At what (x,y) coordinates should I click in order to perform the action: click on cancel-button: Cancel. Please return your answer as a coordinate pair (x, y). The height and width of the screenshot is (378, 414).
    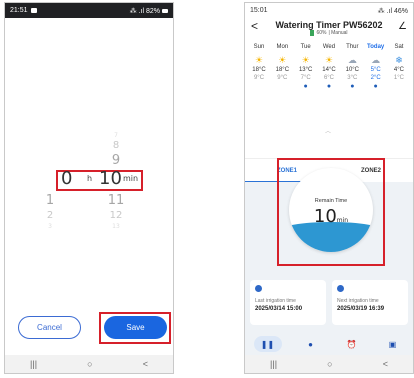
    Looking at the image, I should click on (49, 327).